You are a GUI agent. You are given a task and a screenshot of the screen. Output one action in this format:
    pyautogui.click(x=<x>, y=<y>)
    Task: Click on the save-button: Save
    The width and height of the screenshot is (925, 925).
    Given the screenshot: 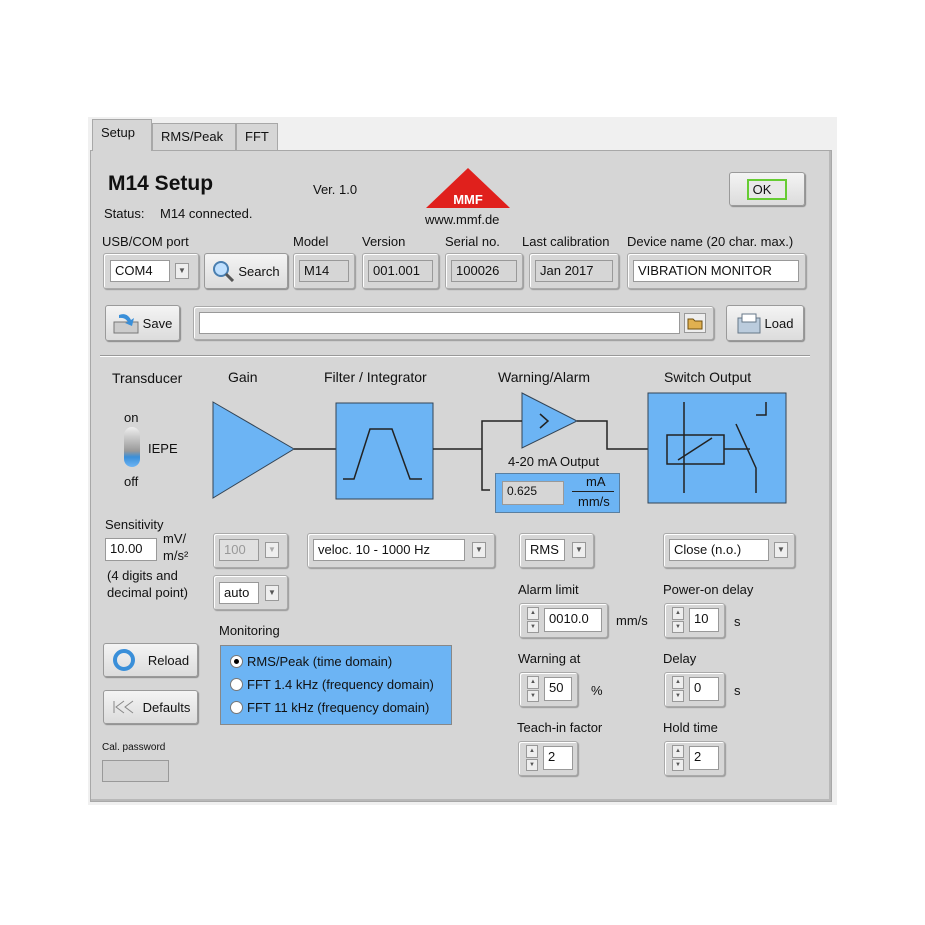 What is the action you would take?
    pyautogui.click(x=142, y=323)
    